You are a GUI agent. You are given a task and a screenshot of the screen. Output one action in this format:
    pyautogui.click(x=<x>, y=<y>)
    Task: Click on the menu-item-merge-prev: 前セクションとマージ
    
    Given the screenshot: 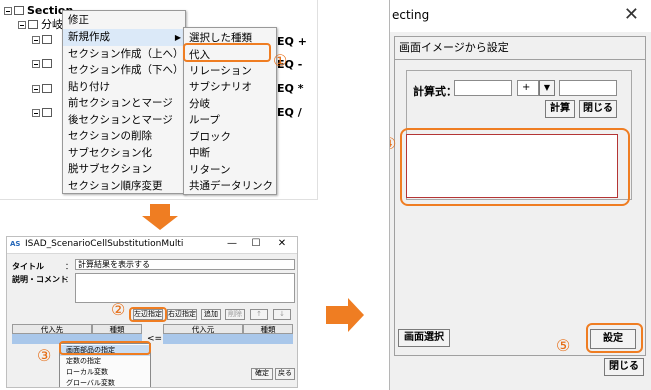 What is the action you would take?
    pyautogui.click(x=124, y=103)
    